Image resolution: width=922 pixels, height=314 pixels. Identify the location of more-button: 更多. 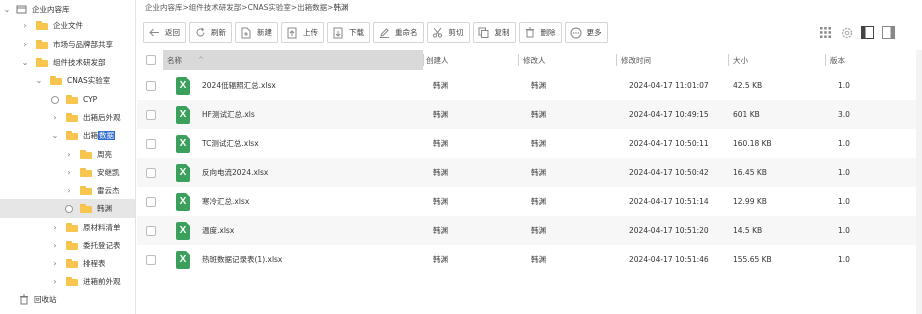
(586, 32).